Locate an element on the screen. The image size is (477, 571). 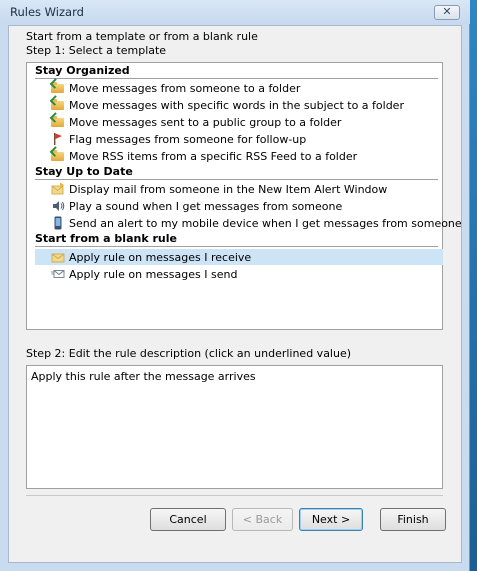
step1-label: Step 1: Select a template is located at coordinates (96, 50).